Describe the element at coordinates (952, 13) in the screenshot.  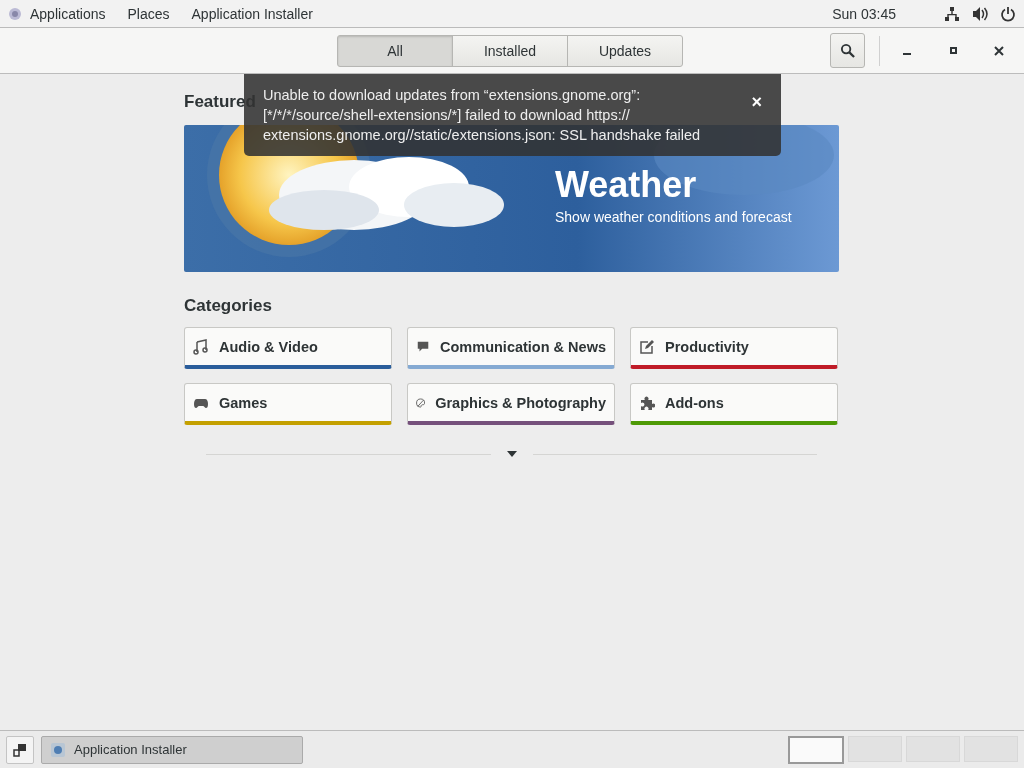
I see `network-icon` at that location.